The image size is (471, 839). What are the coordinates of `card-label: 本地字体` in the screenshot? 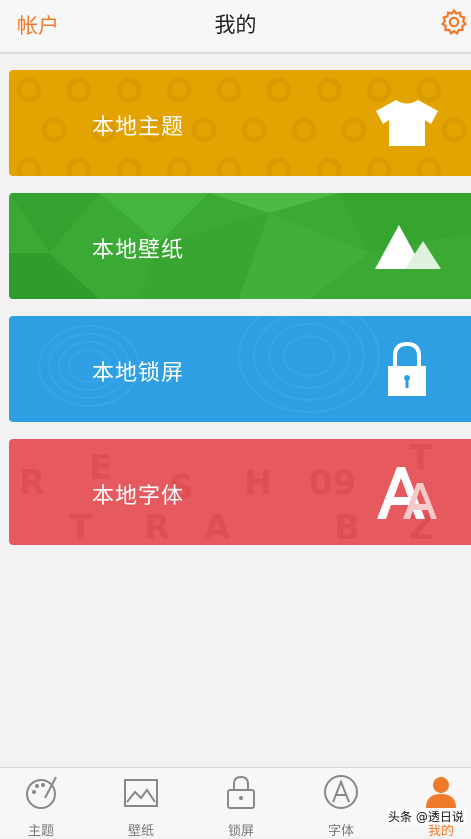 It's located at (138, 496).